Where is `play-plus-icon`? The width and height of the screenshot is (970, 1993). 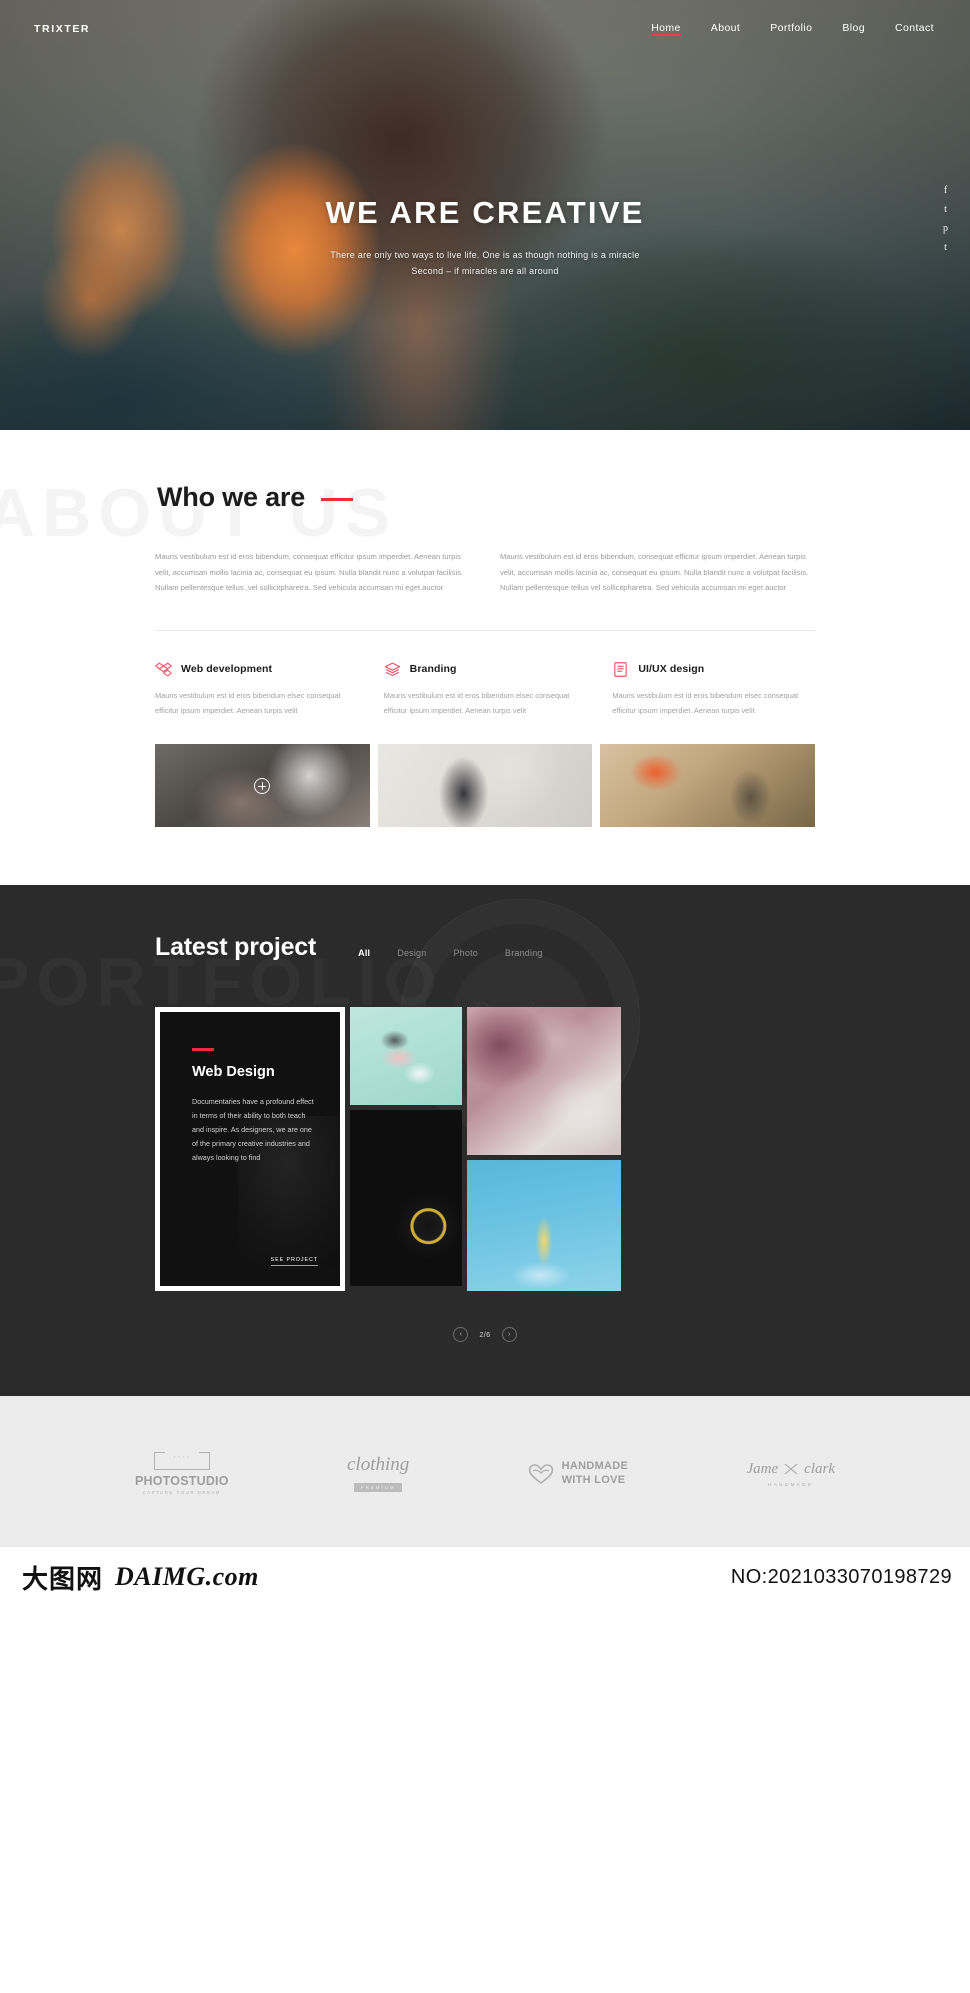
play-plus-icon is located at coordinates (262, 785).